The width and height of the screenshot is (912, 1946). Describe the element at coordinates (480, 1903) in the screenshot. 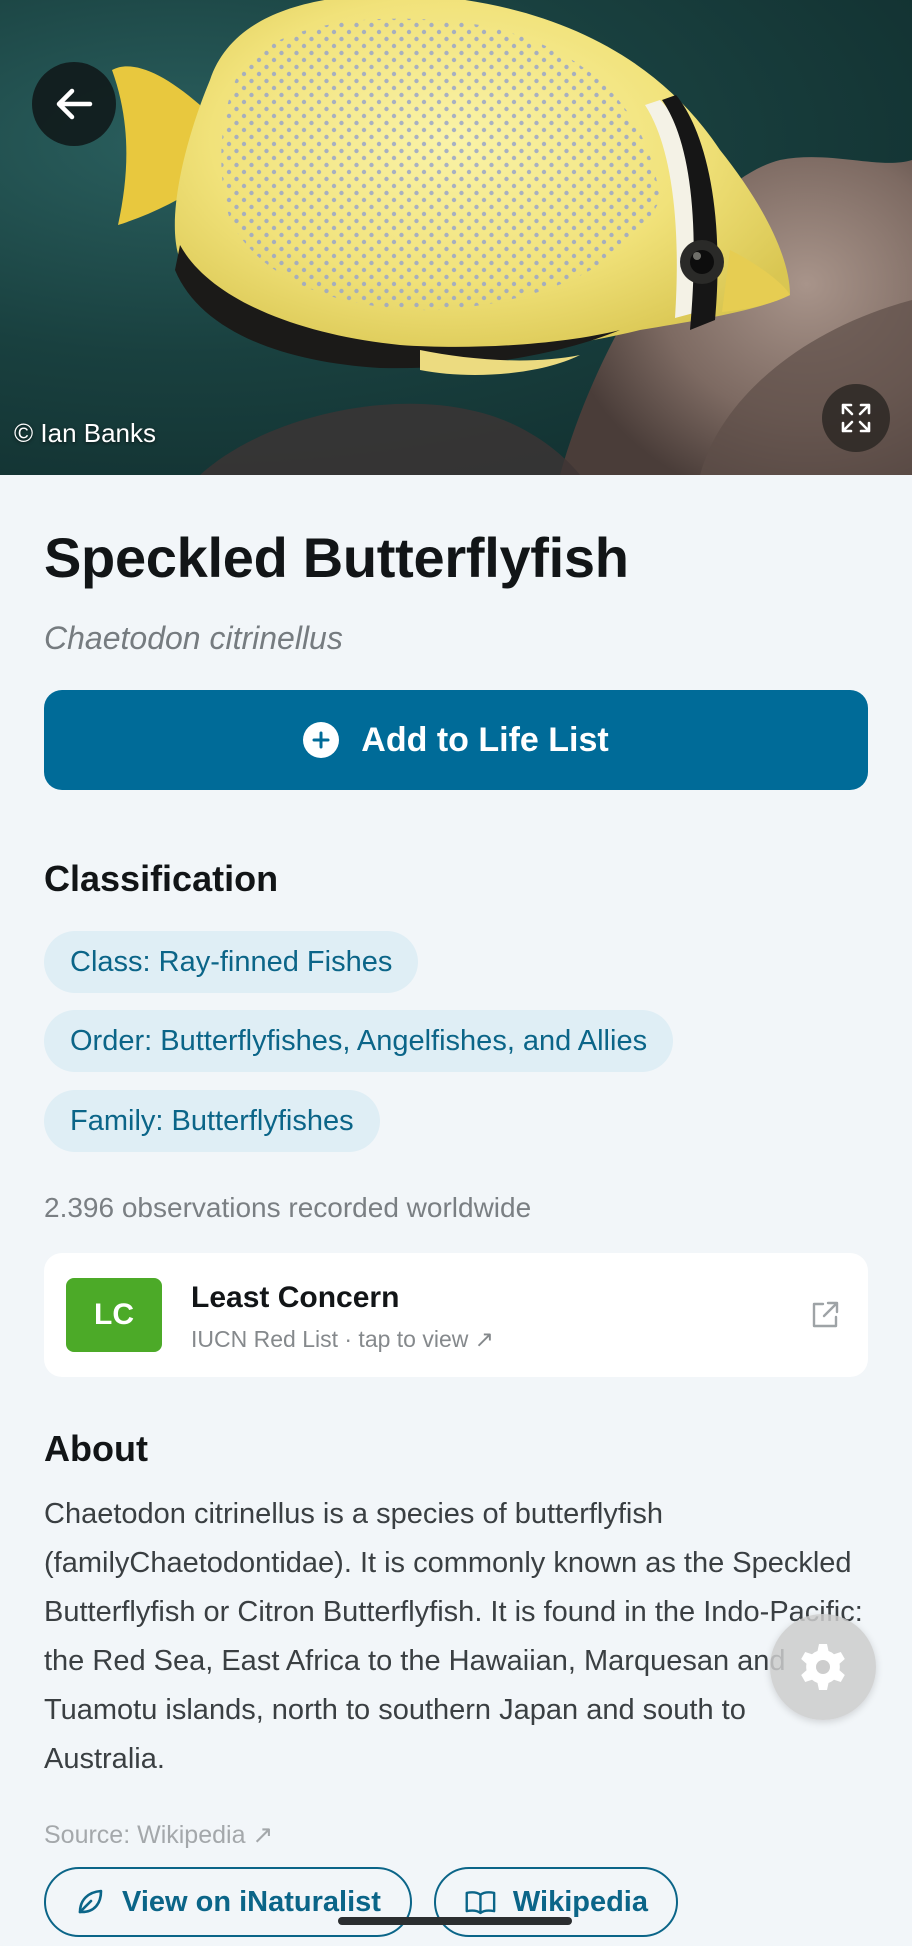

I see `book-icon` at that location.